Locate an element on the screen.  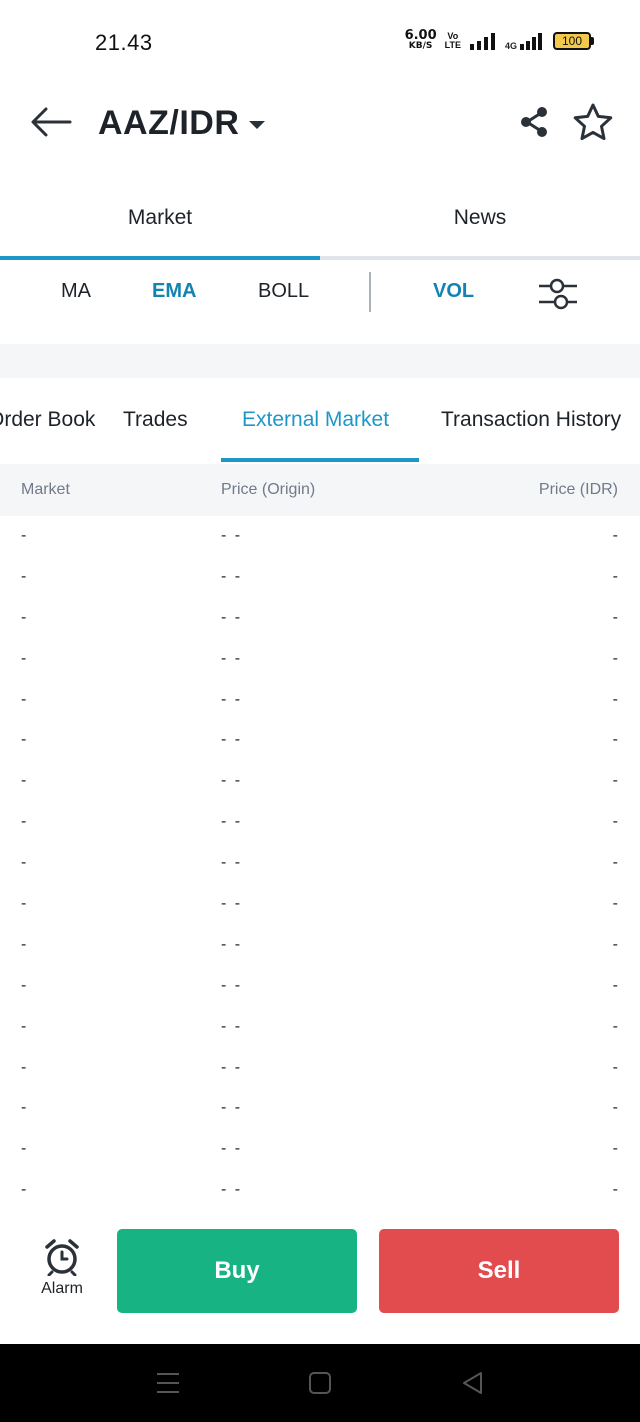
battery-icon: 100 is located at coordinates (573, 41).